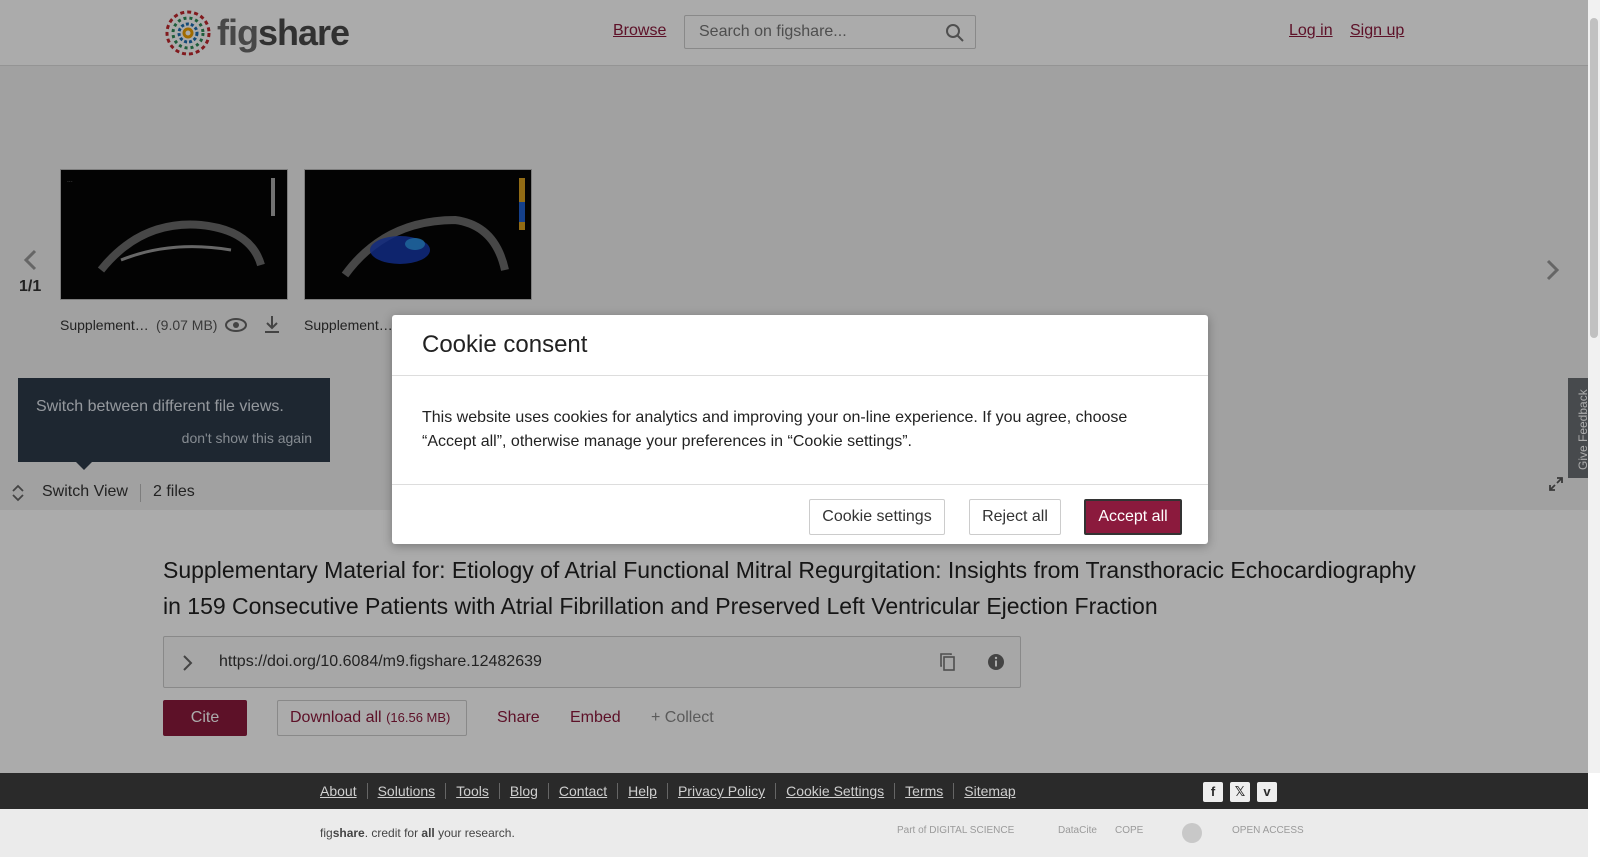 The width and height of the screenshot is (1600, 857). I want to click on footer-link-contact: Contact, so click(582, 791).